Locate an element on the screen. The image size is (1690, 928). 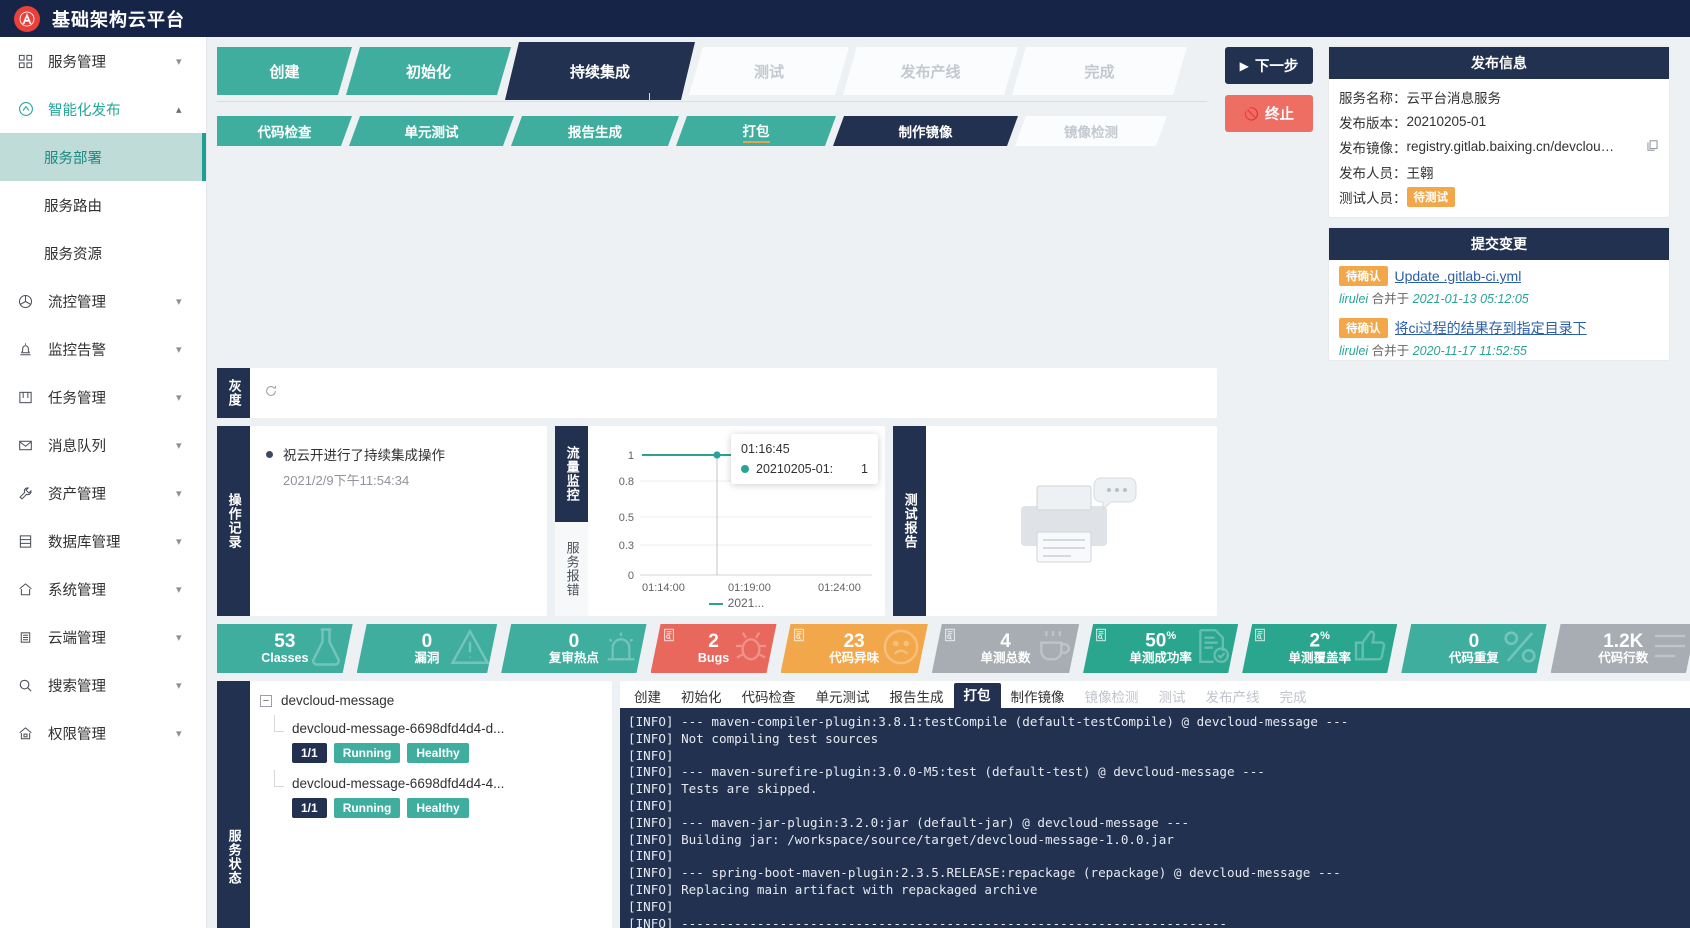
commit-changes-title: 提交变更 is located at coordinates (1499, 244).